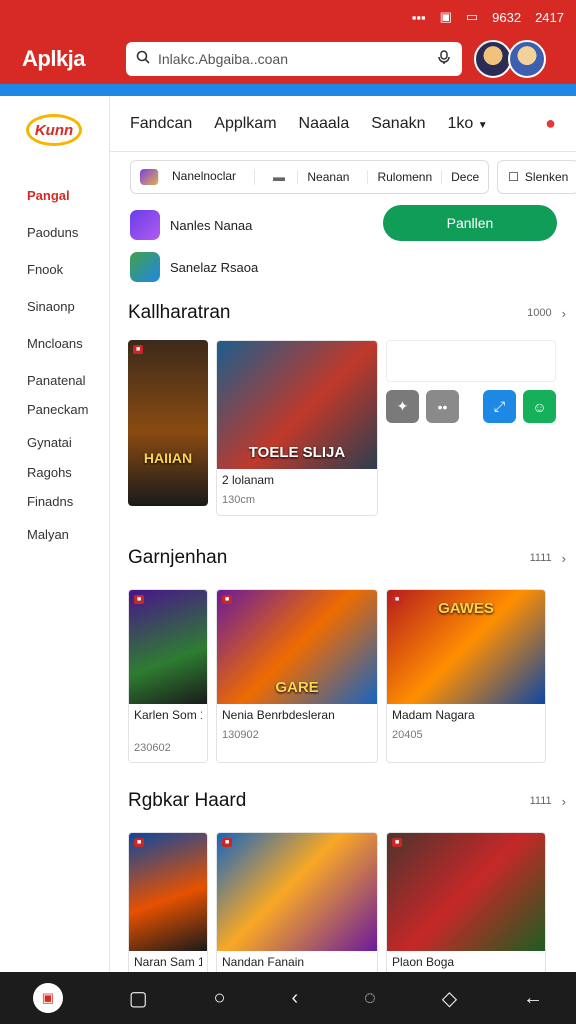  What do you see at coordinates (138, 349) in the screenshot?
I see `badge: ■` at bounding box center [138, 349].